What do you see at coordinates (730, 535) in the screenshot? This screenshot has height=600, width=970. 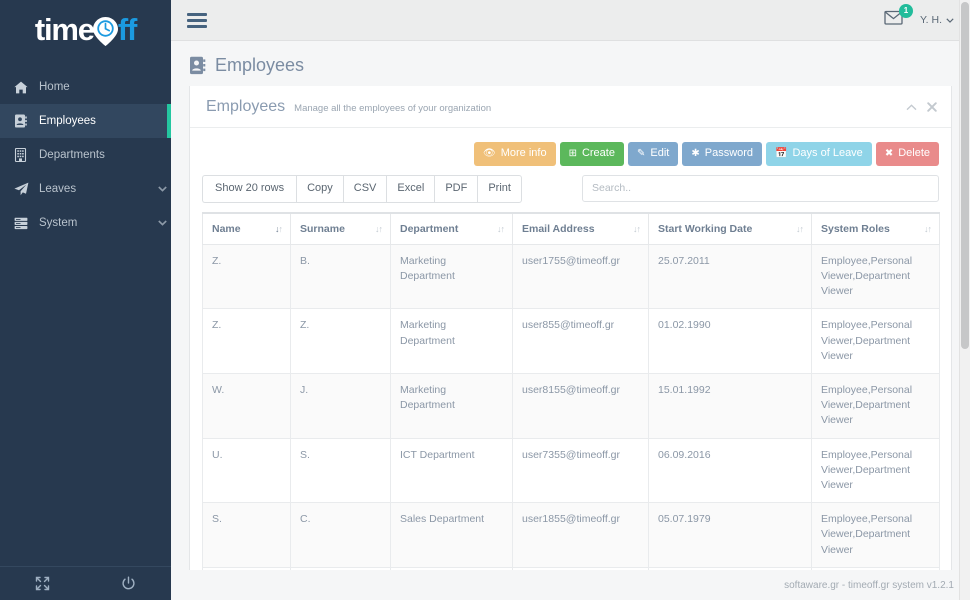 I see `cell-start-date: 05.07.1979` at bounding box center [730, 535].